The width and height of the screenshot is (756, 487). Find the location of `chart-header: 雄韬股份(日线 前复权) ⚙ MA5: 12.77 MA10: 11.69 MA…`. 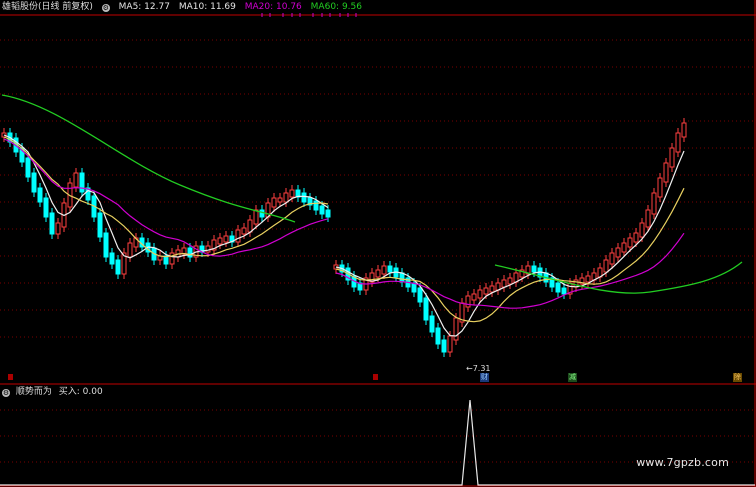

chart-header: 雄韬股份(日线 前复权) ⚙ MA5: 12.77 MA10: 11.69 MA… is located at coordinates (185, 7).